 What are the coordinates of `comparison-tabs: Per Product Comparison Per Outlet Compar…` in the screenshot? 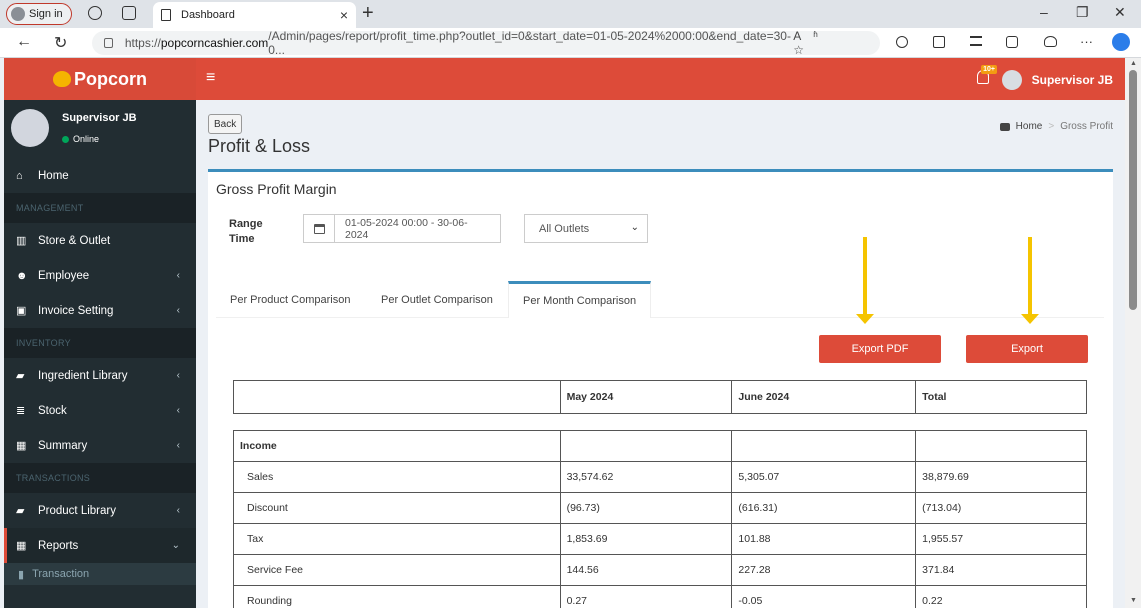 It's located at (660, 299).